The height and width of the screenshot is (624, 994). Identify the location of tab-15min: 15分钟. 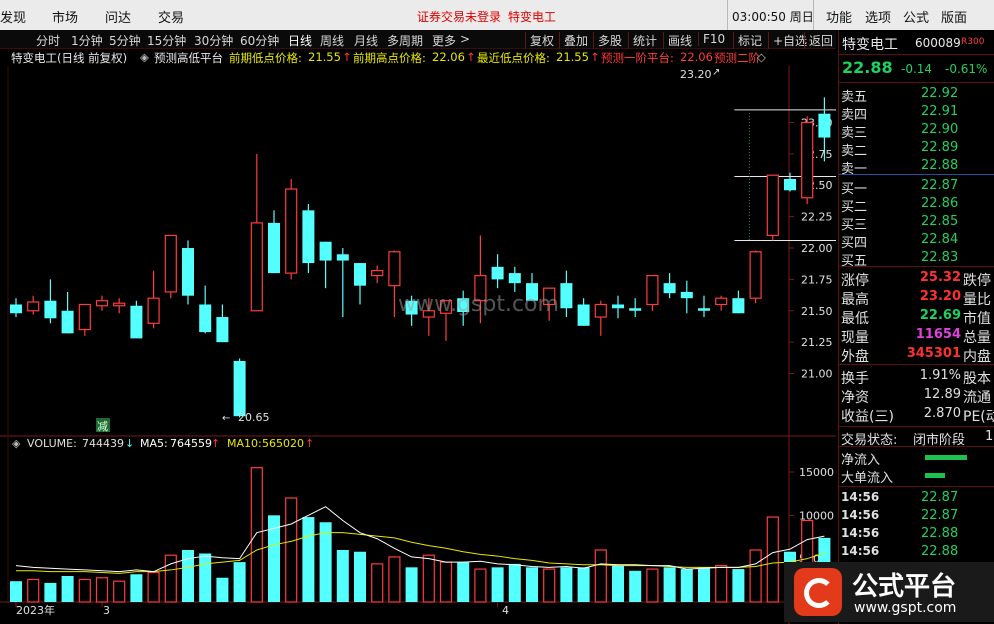
(166, 40).